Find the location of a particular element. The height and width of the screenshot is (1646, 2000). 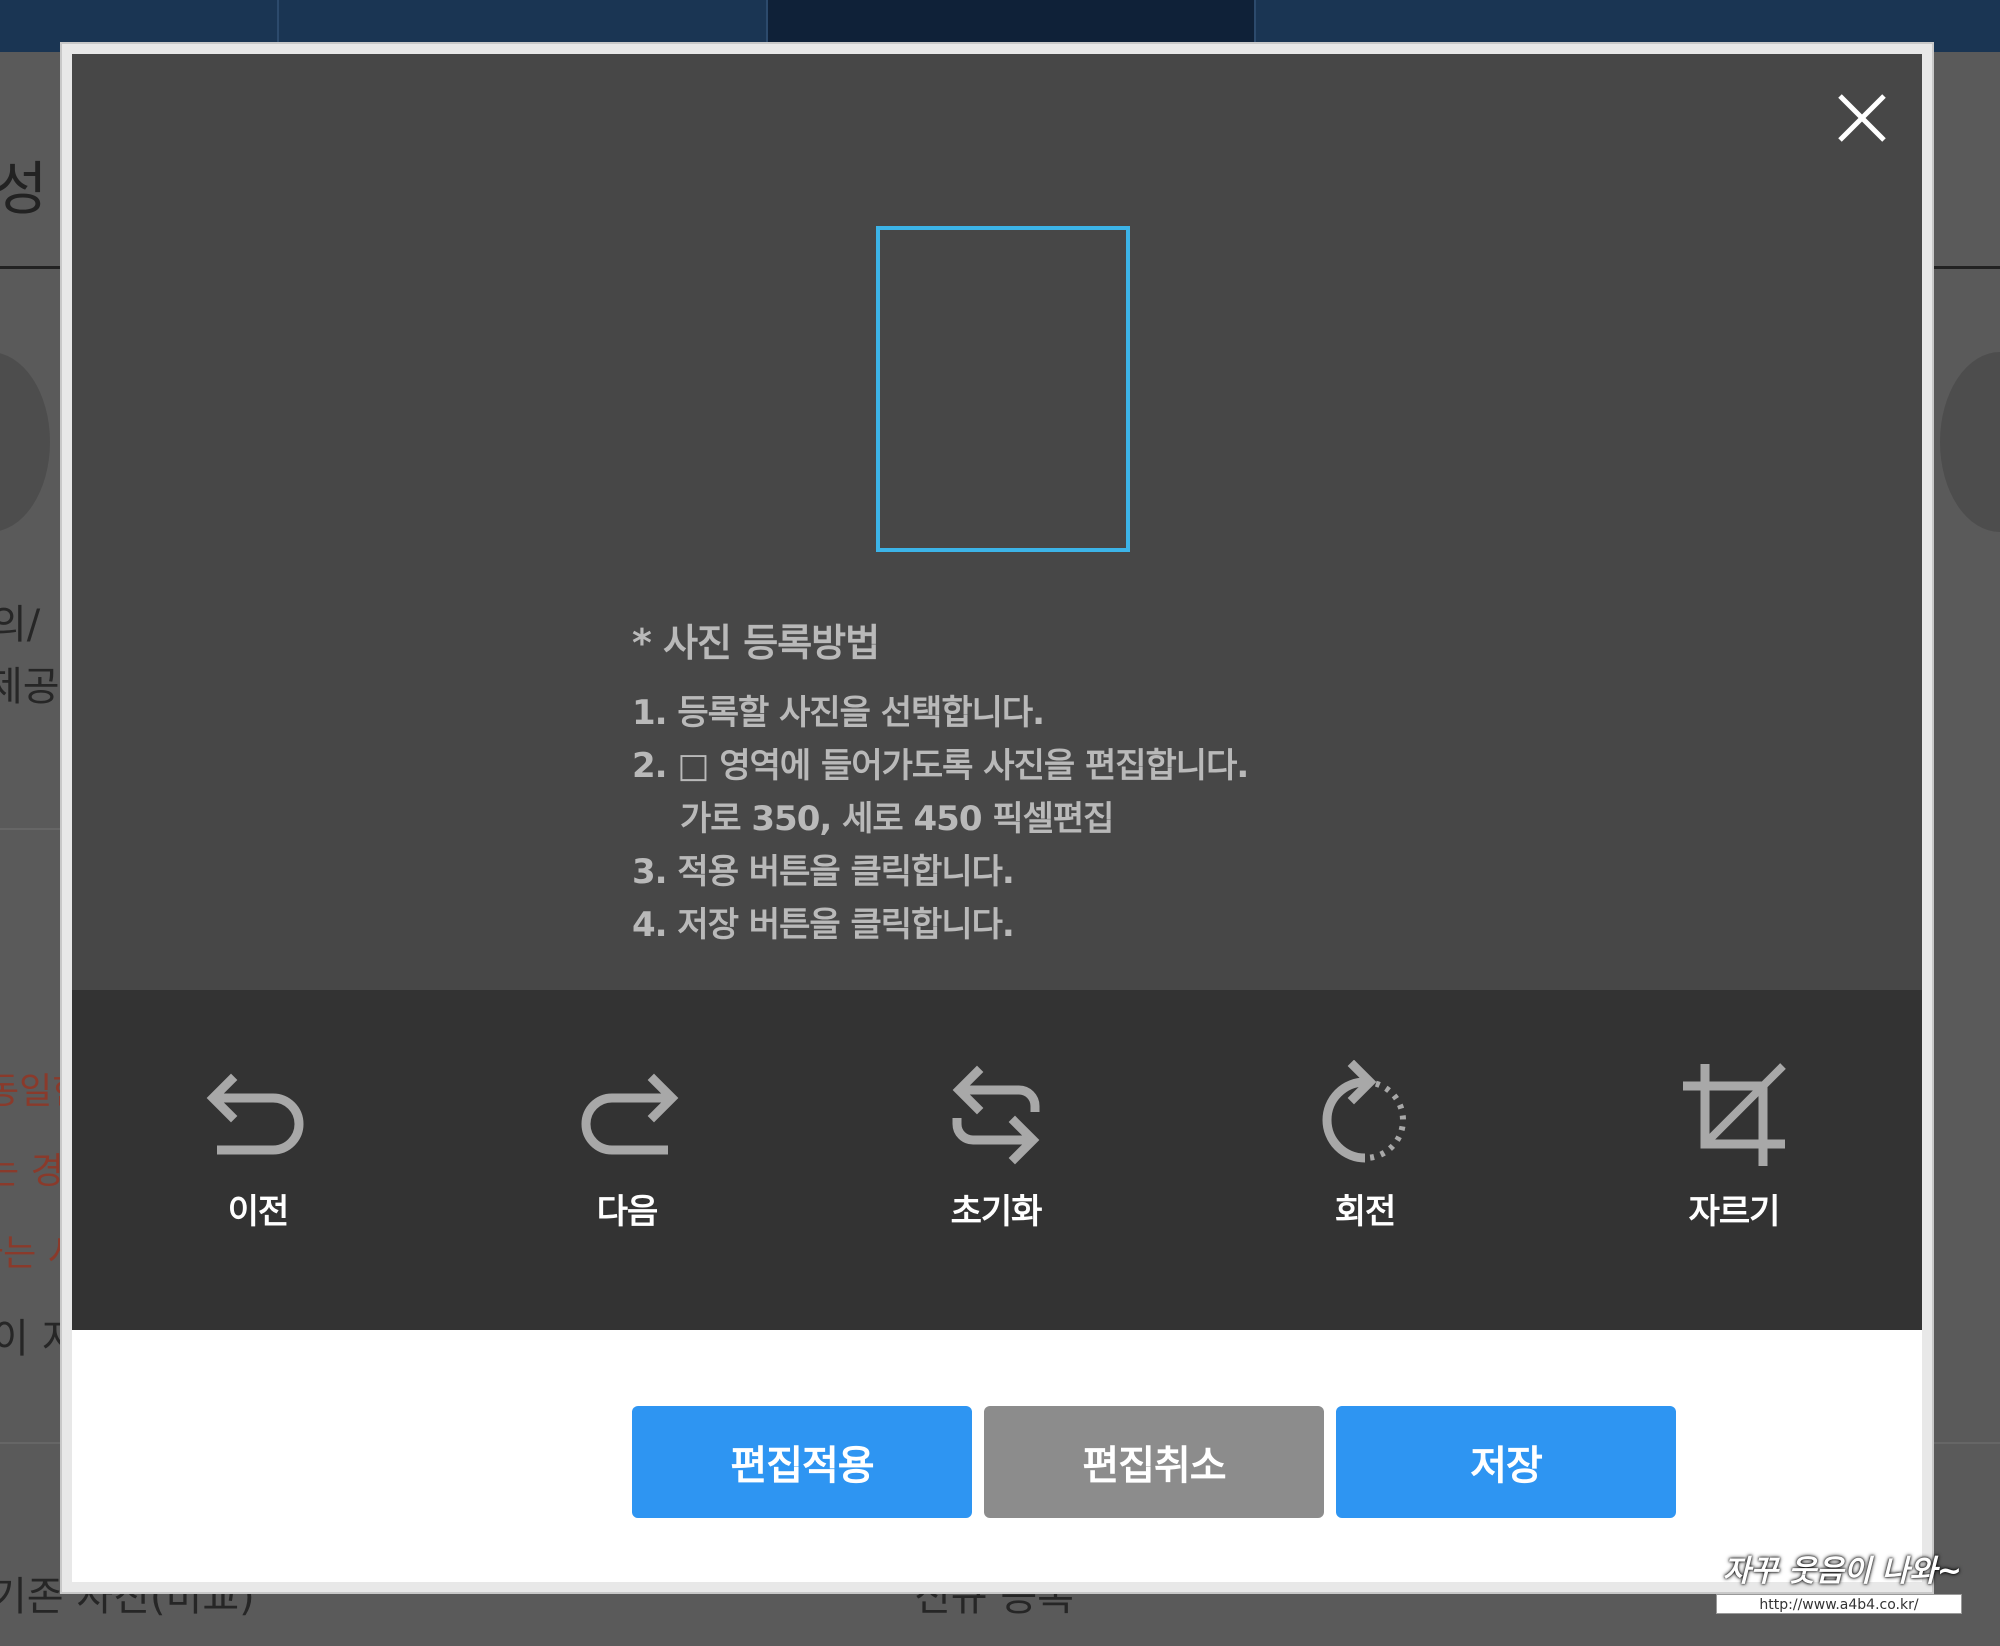

background-text: 의/ is located at coordinates (20, 625).